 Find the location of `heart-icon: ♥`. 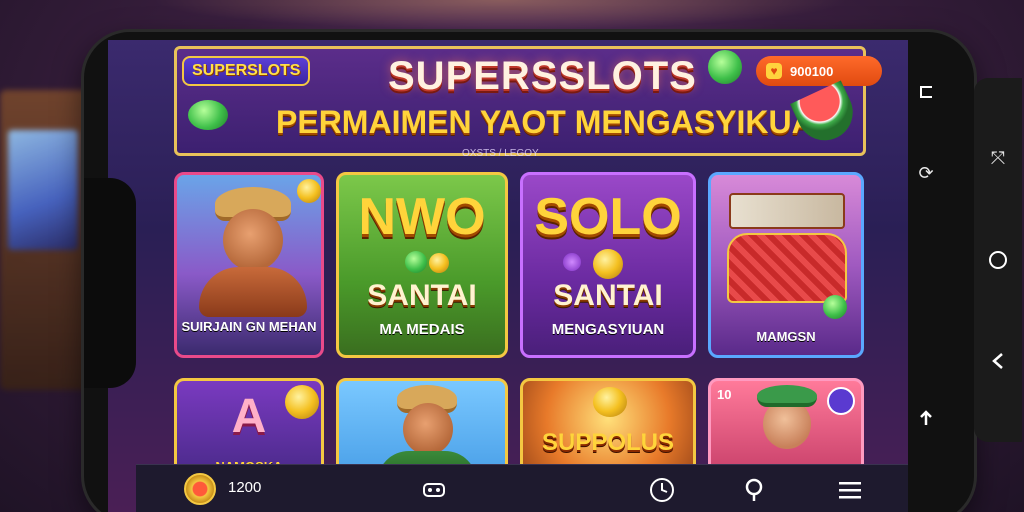

heart-icon: ♥ is located at coordinates (774, 71).